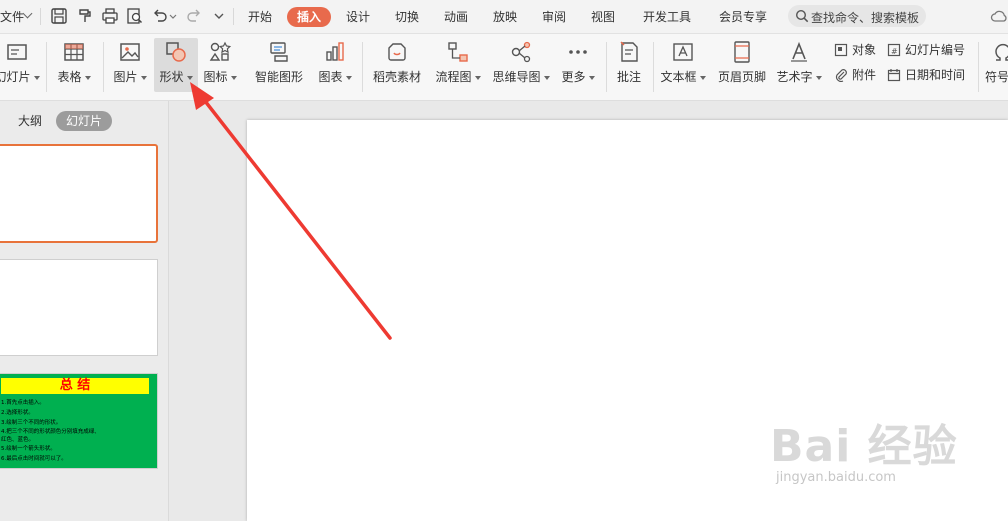 The image size is (1008, 521). Describe the element at coordinates (75, 386) in the screenshot. I see `thumbnail-title: 总 结` at that location.